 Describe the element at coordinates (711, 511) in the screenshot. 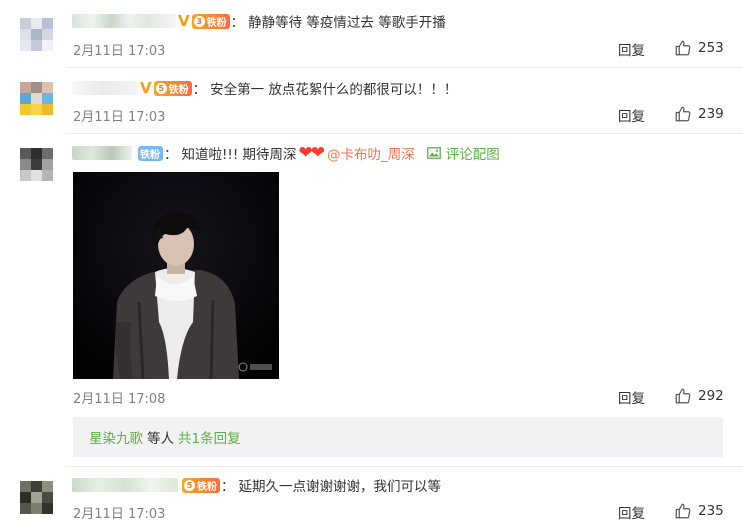

I see `like-count: 235` at that location.